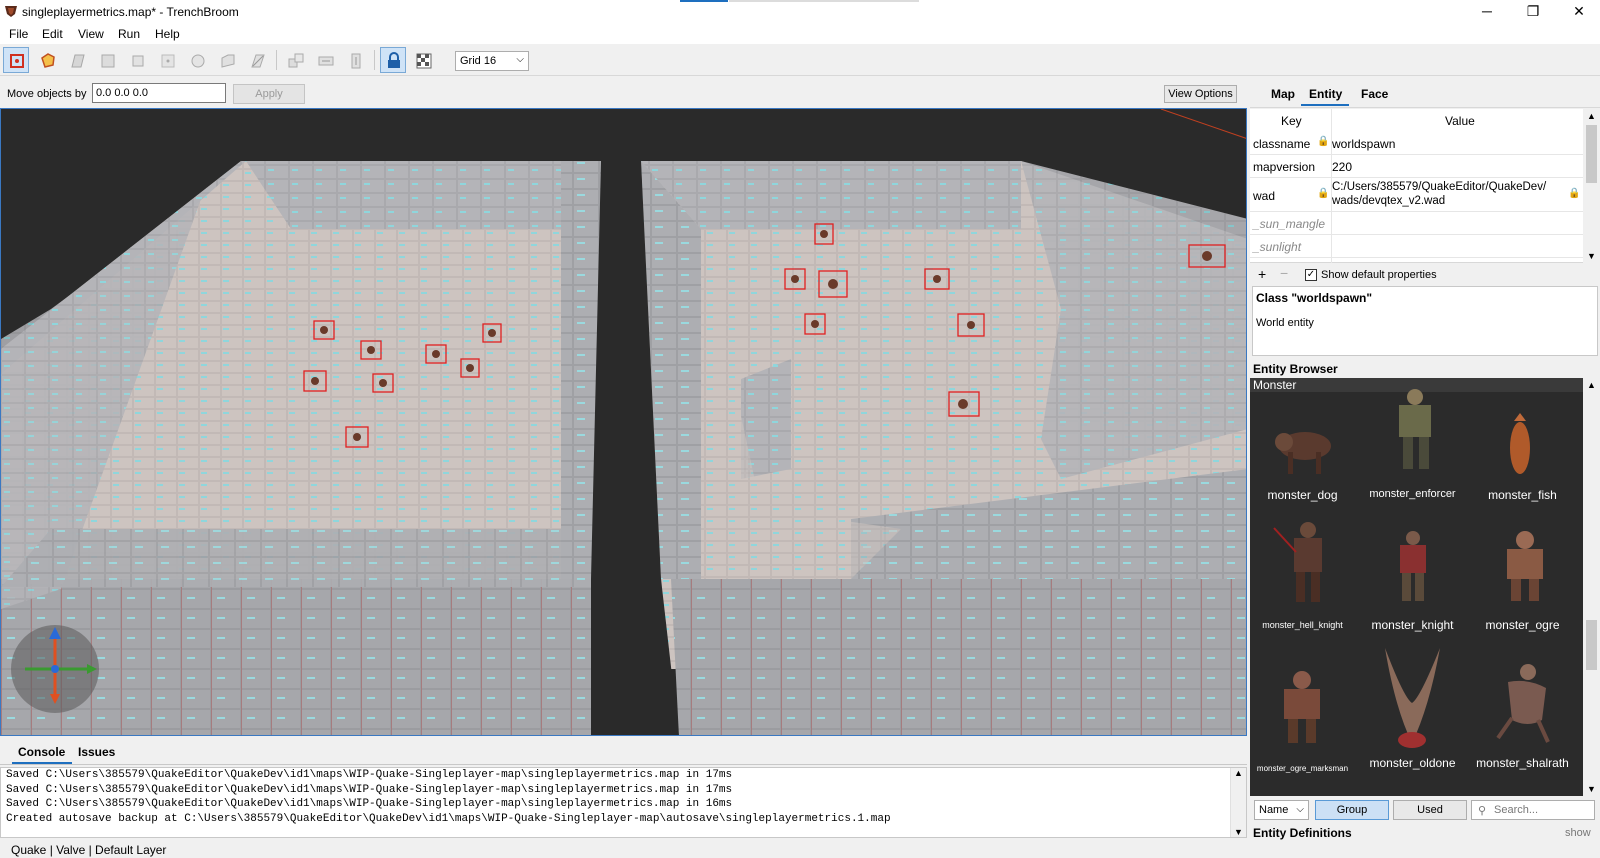 The height and width of the screenshot is (858, 1600). Describe the element at coordinates (478, 61) in the screenshot. I see `grid-size-value: Grid 16` at that location.